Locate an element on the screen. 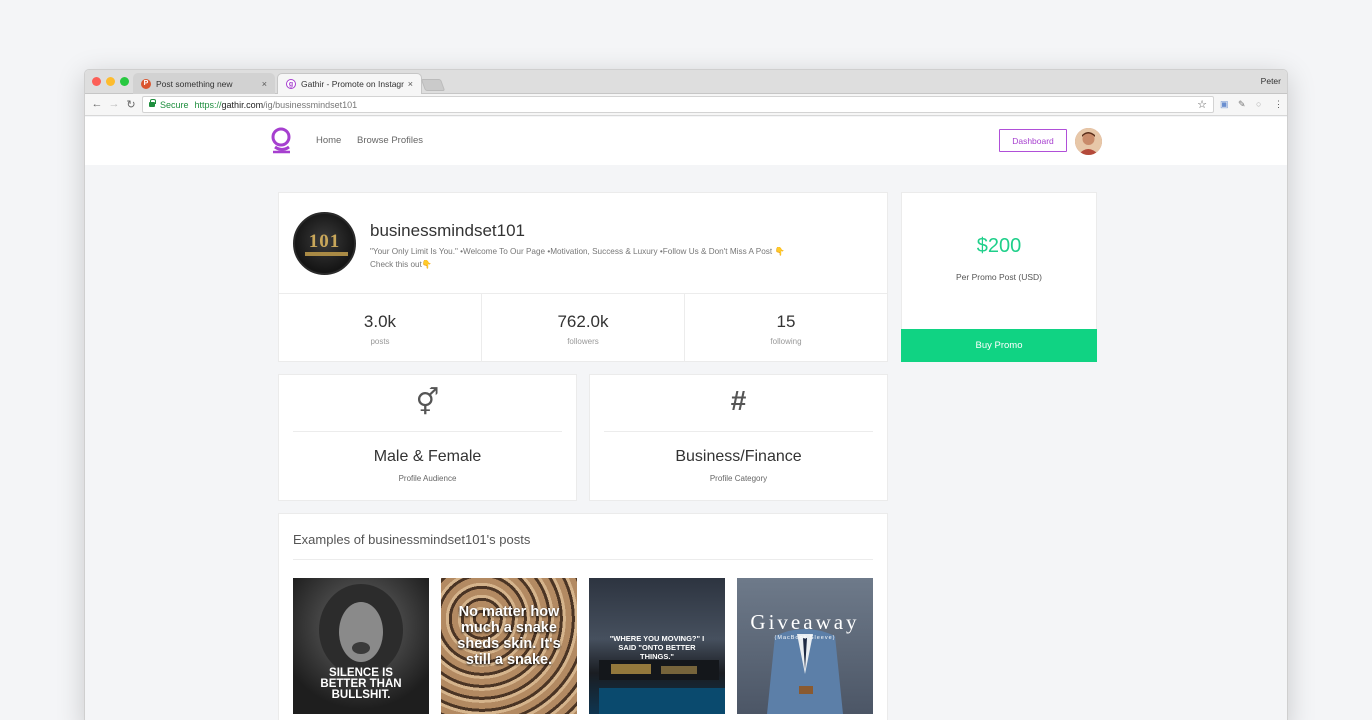 The width and height of the screenshot is (1372, 720). nav-home-link: Home is located at coordinates (328, 140).